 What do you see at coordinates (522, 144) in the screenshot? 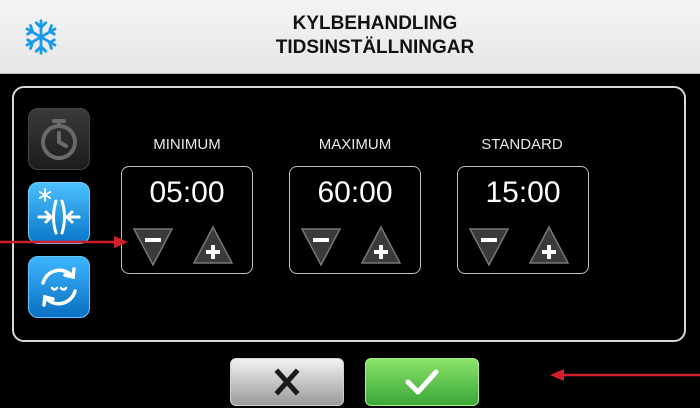
I see `standard-label: STANDARD` at bounding box center [522, 144].